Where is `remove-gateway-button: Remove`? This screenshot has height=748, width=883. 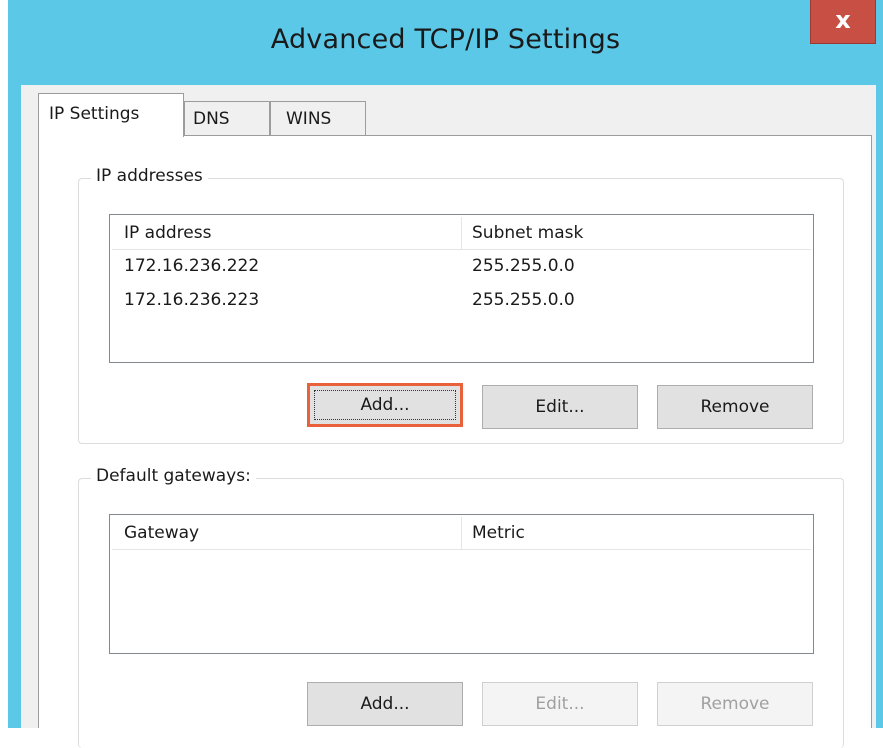 remove-gateway-button: Remove is located at coordinates (735, 704).